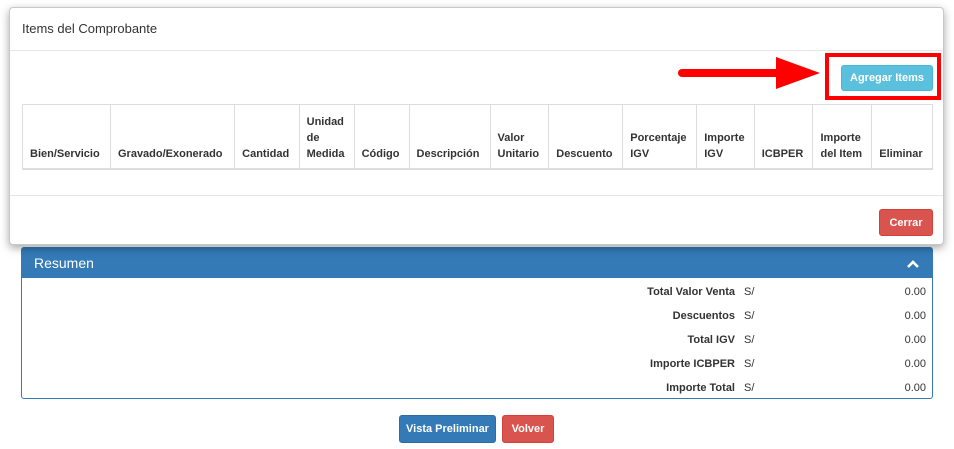 The image size is (954, 449). What do you see at coordinates (842, 137) in the screenshot?
I see `column-header: Importe del Item` at bounding box center [842, 137].